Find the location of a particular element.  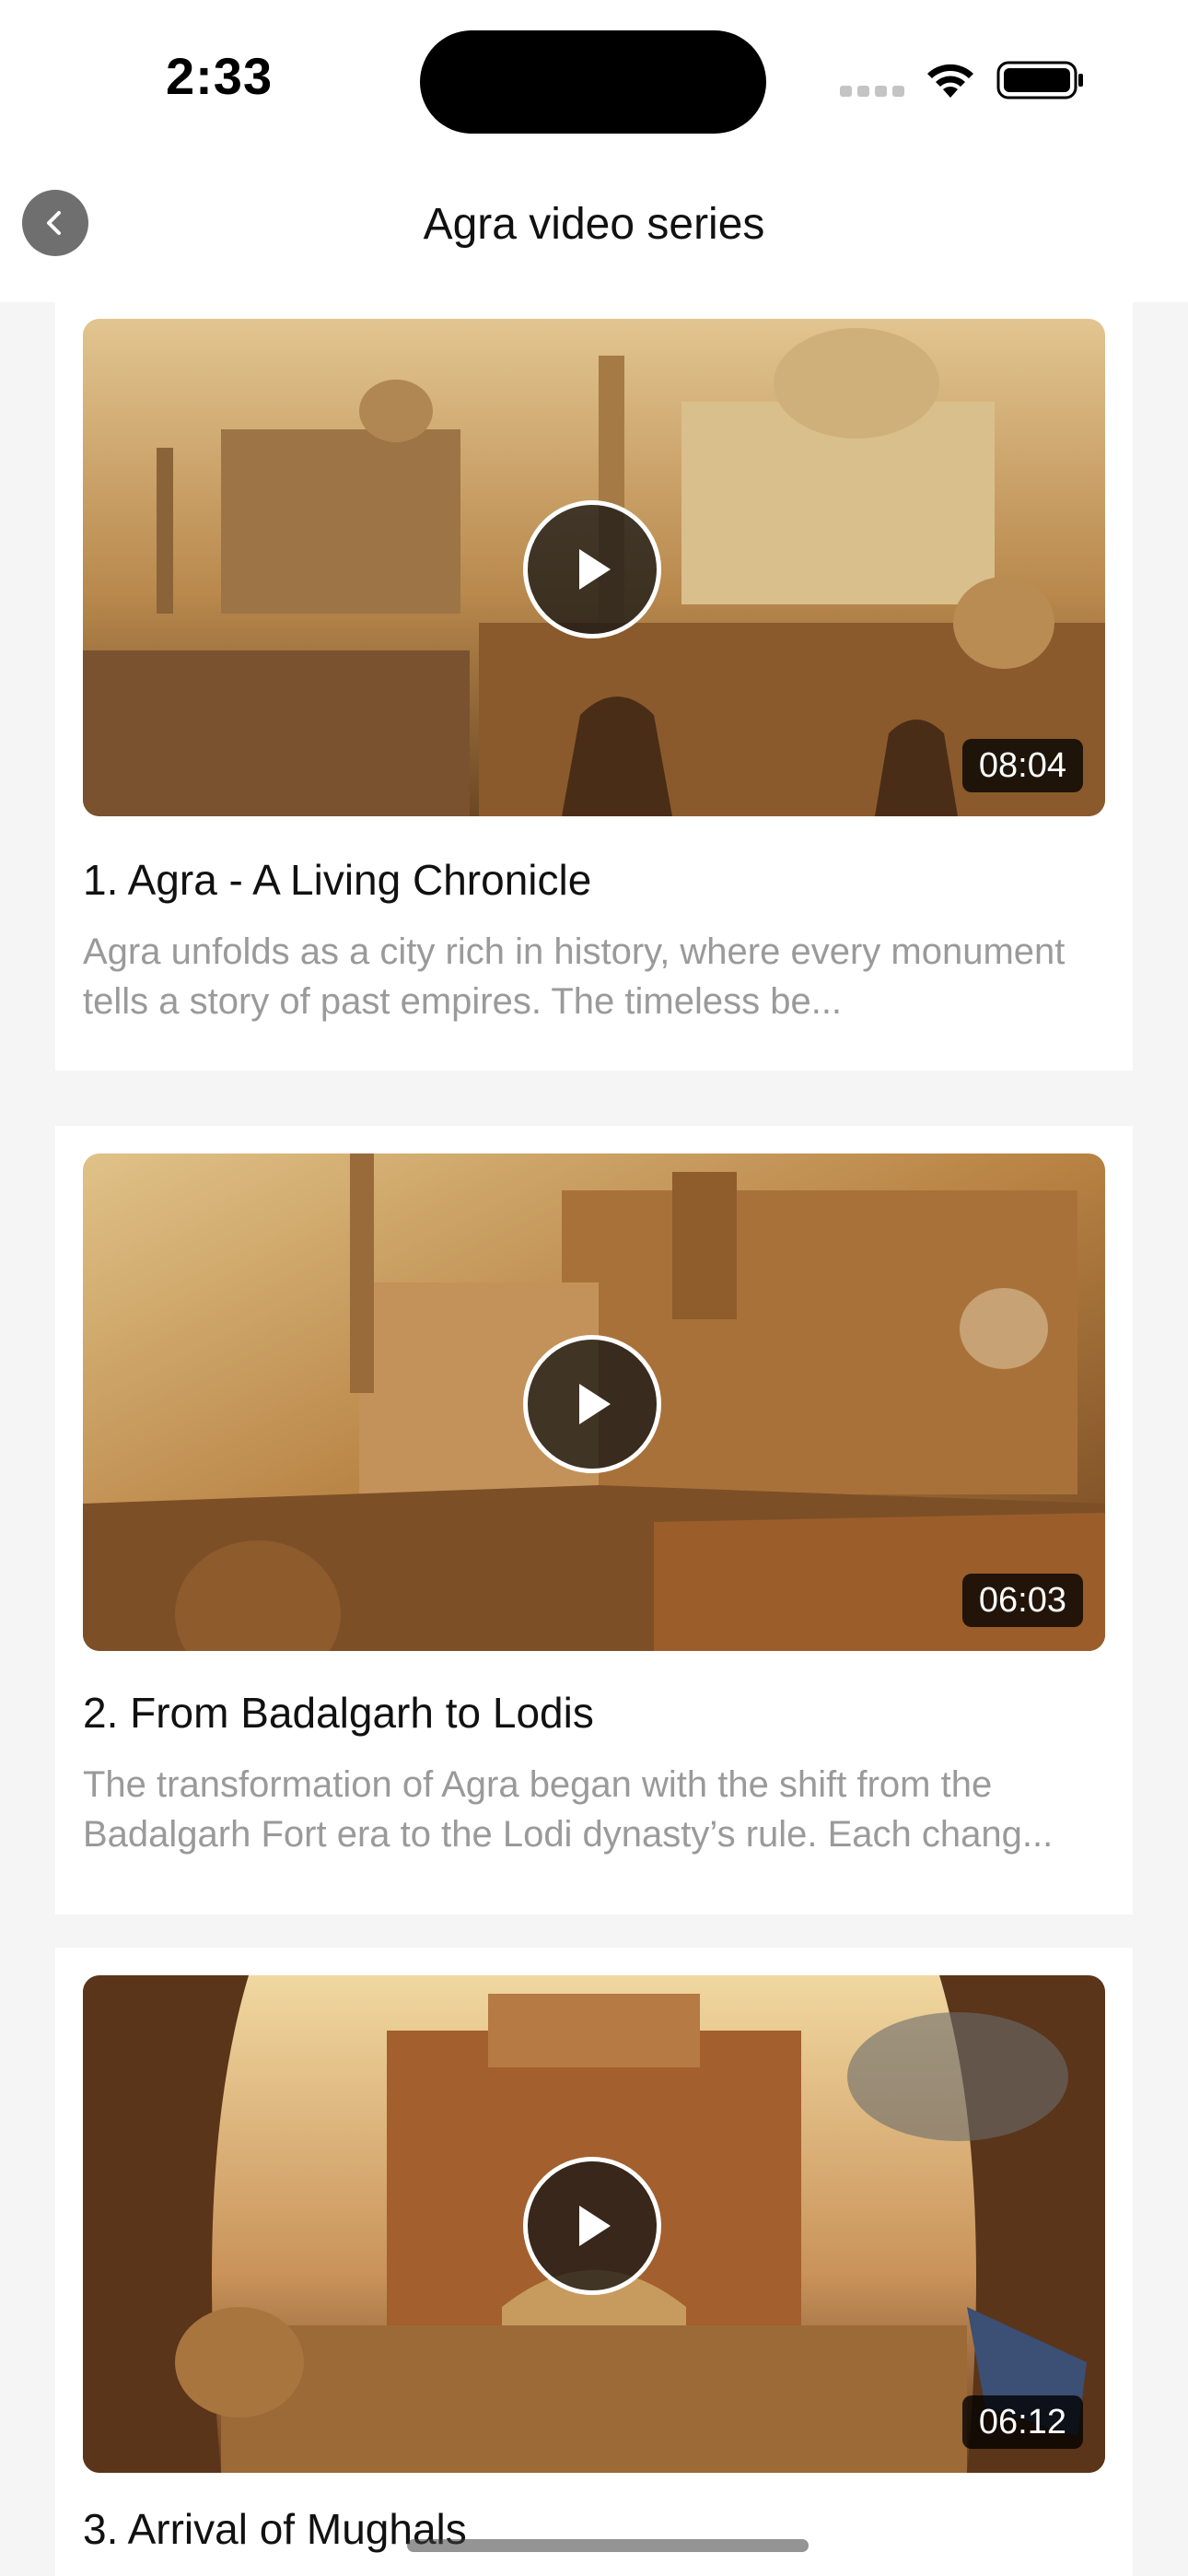

status-bar: 2:33 is located at coordinates (594, 78).